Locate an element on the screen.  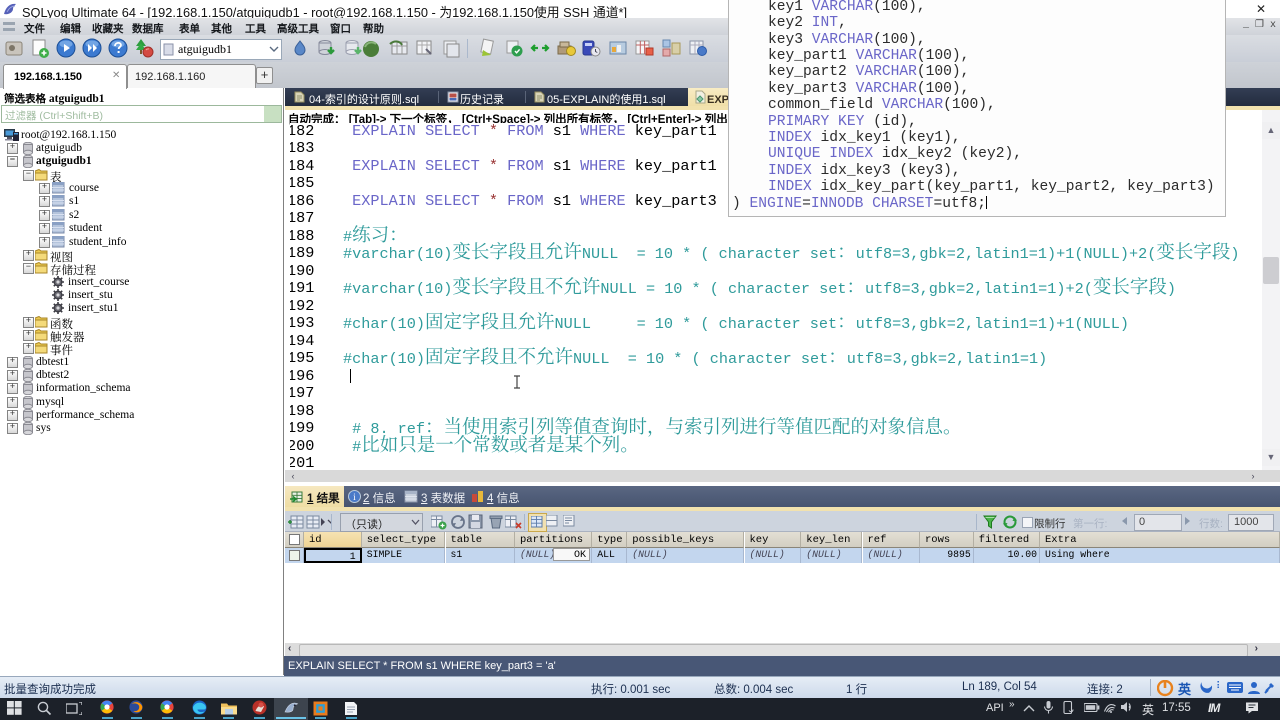
svg-text: i is located at coordinates (354, 498).